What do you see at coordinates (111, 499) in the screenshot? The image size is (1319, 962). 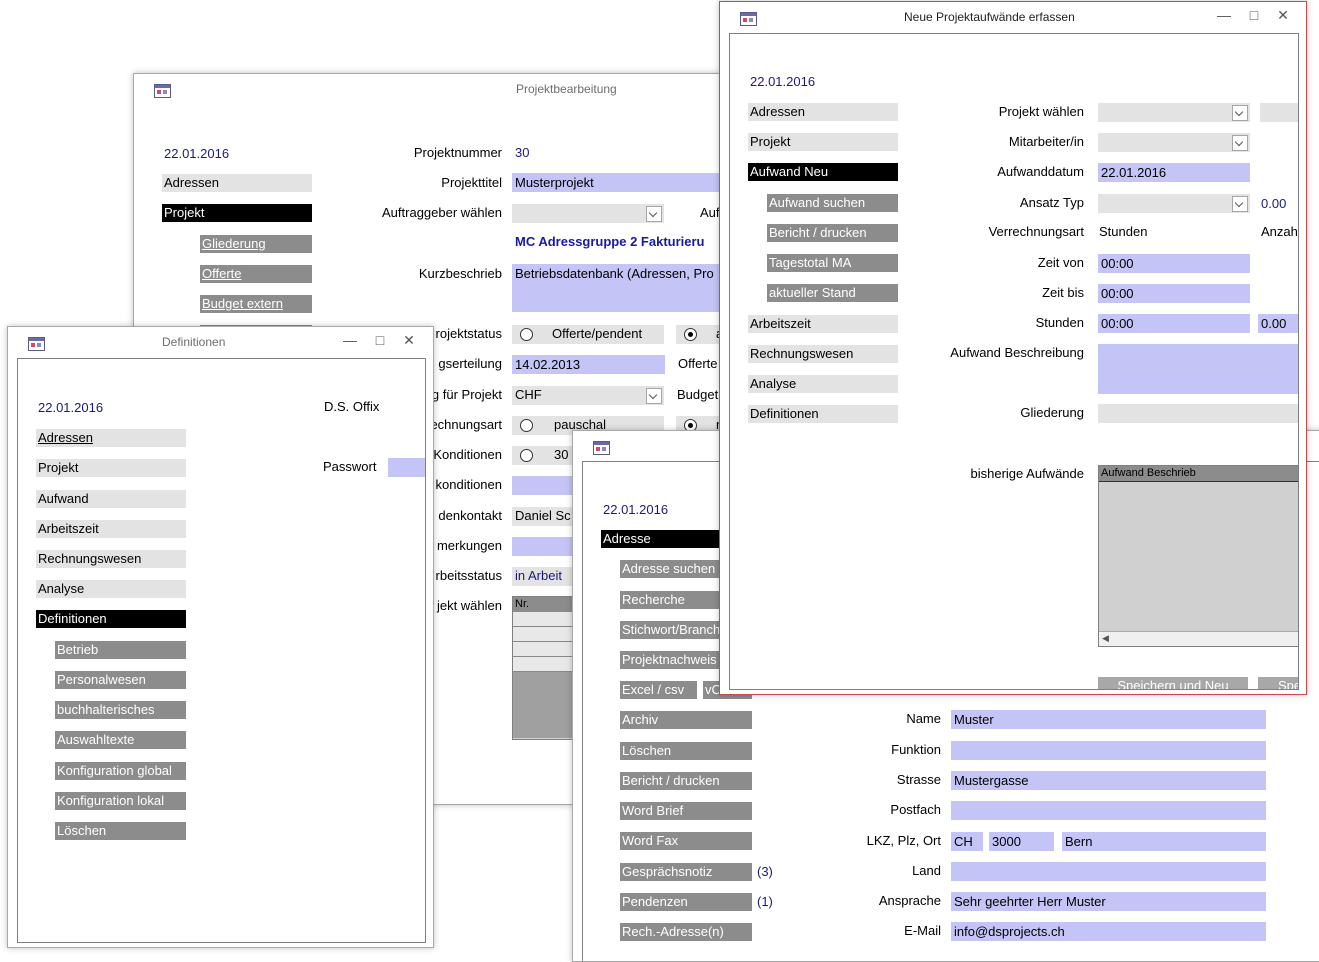 I see `nav-aufwand: Aufwand` at bounding box center [111, 499].